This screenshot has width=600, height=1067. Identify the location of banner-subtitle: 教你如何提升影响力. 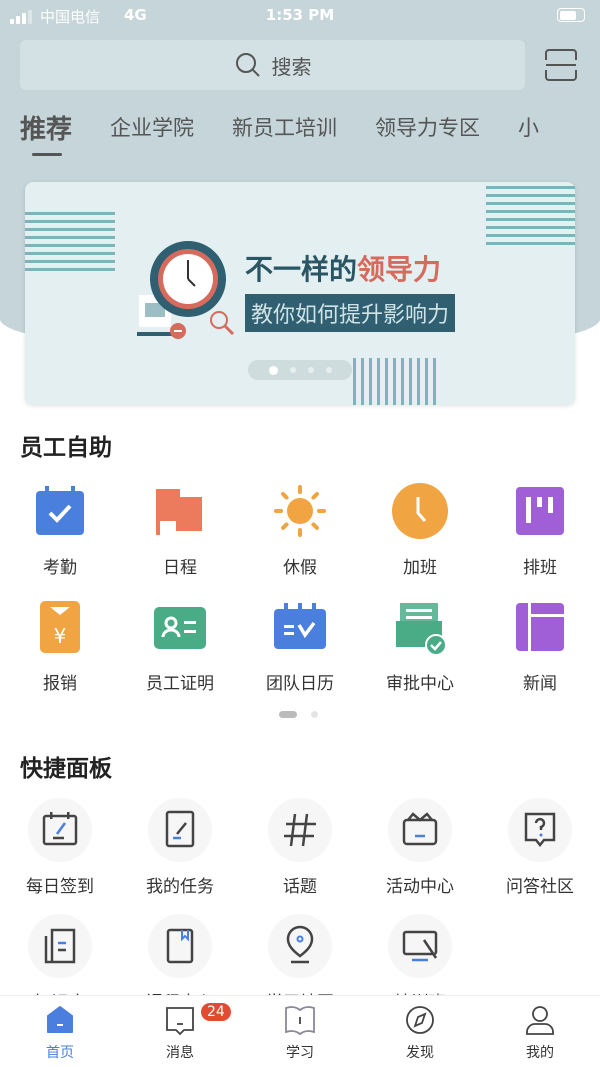
(350, 313).